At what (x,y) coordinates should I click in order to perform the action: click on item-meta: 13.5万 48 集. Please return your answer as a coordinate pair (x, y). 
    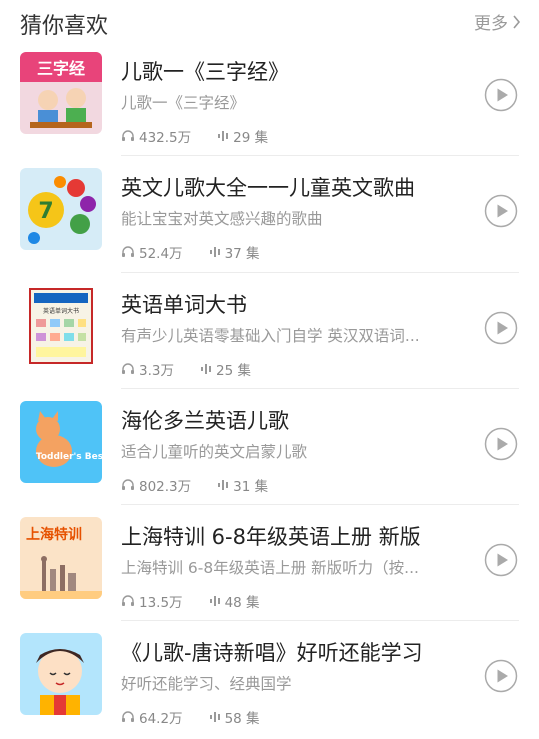
    Looking at the image, I should click on (203, 601).